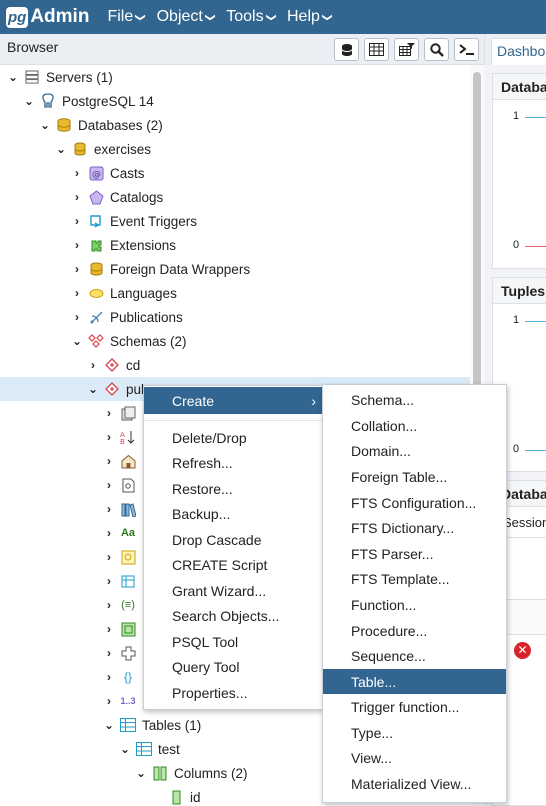 The width and height of the screenshot is (546, 806). What do you see at coordinates (179, 16) in the screenshot?
I see `menu-object-label: Object` at bounding box center [179, 16].